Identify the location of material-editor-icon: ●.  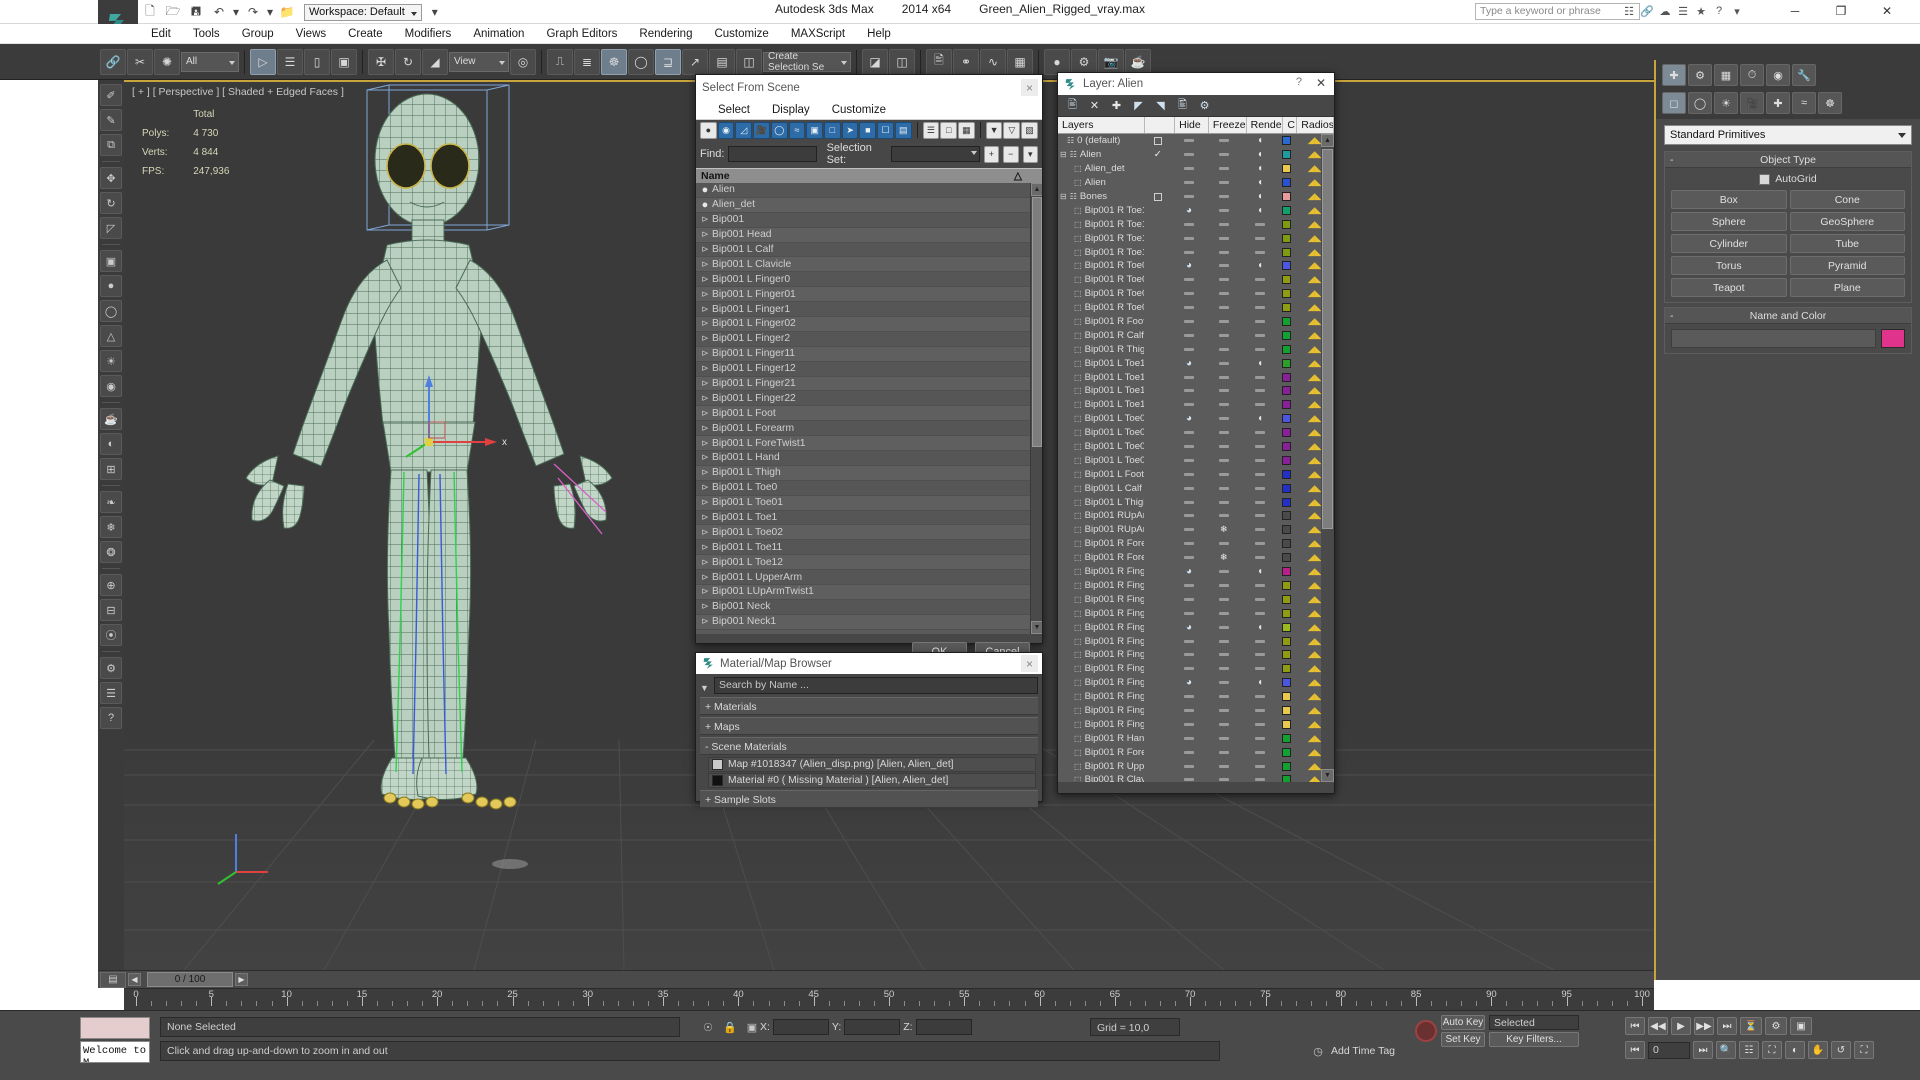
(1057, 61).